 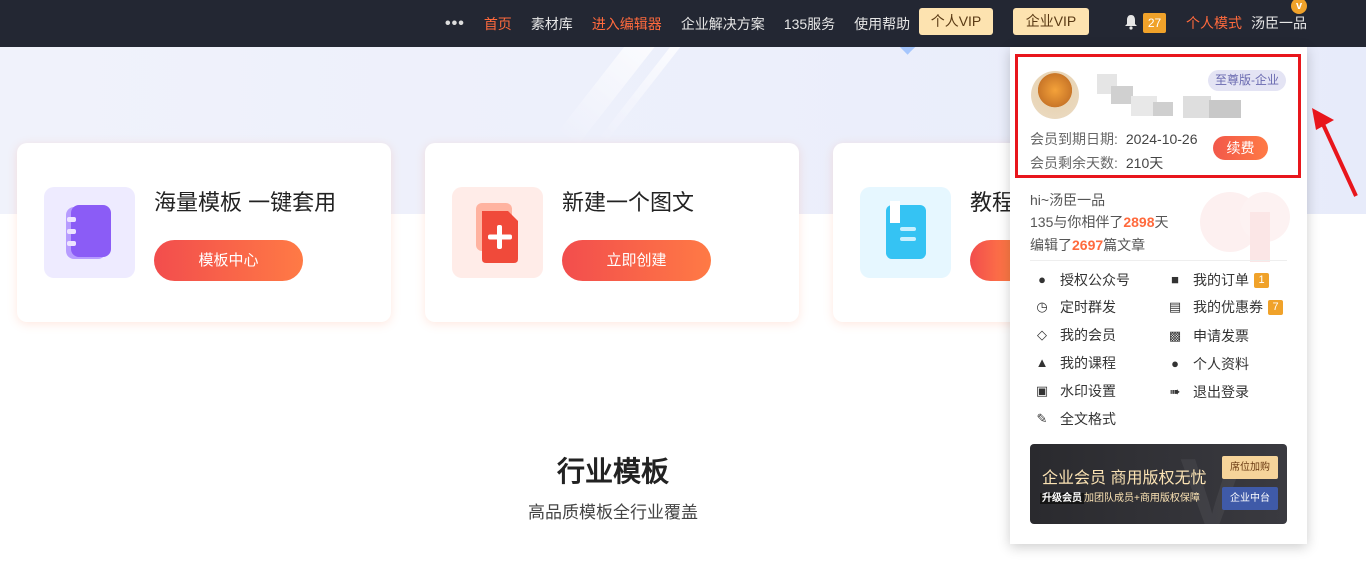 I want to click on tutorial-doc-icon, so click(x=905, y=232).